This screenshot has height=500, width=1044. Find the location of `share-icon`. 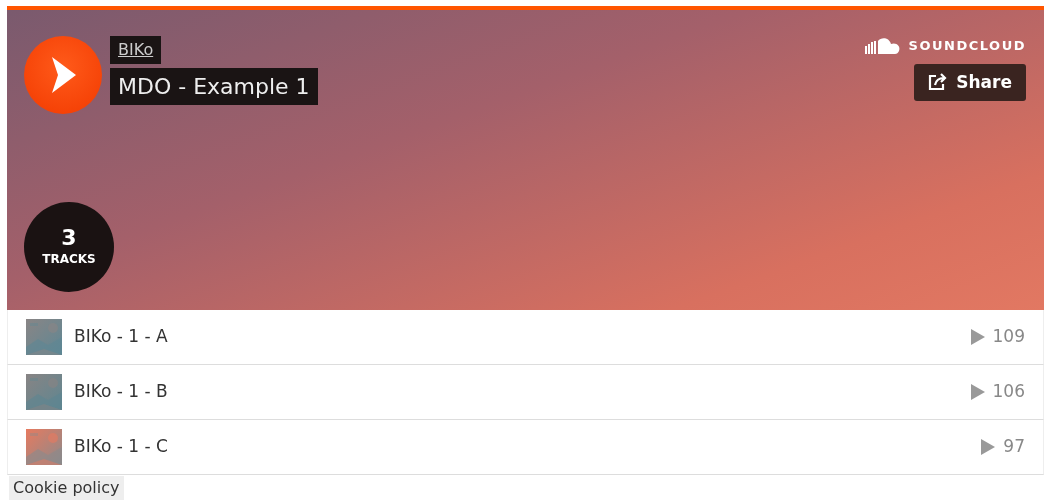

share-icon is located at coordinates (938, 82).